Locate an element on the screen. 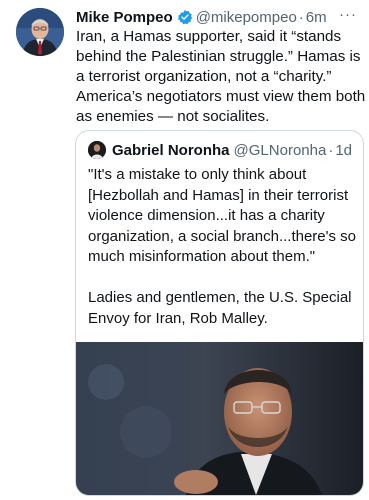 Image resolution: width=369 pixels, height=500 pixels. quoted-author-name: Gabriel Noronha is located at coordinates (171, 150).